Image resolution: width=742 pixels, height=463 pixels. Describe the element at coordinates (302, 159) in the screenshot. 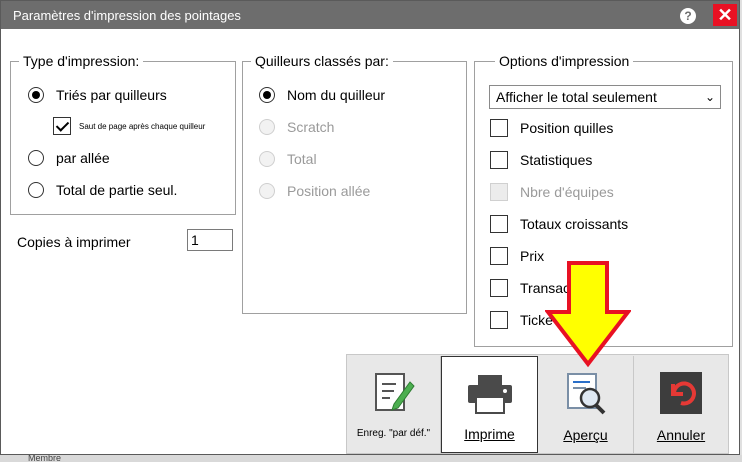

I see `radio-label: Total` at that location.